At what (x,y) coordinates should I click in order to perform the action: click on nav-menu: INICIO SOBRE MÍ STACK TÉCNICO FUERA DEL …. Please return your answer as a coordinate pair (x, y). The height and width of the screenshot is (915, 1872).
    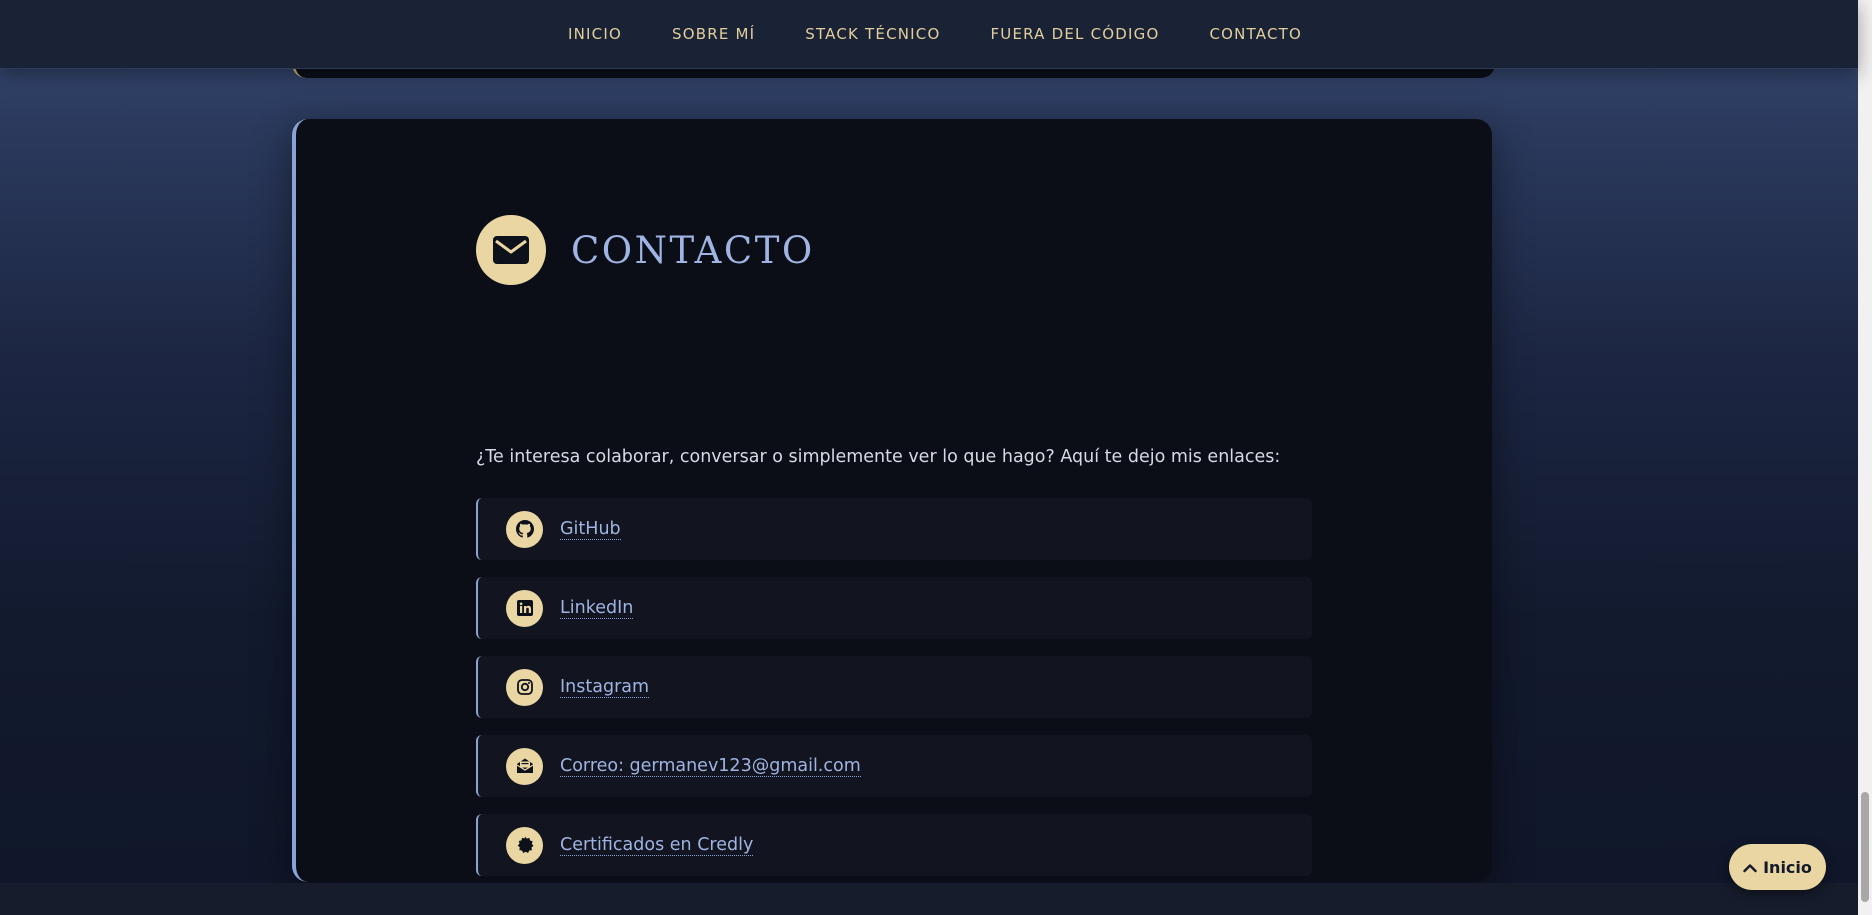
    Looking at the image, I should click on (929, 33).